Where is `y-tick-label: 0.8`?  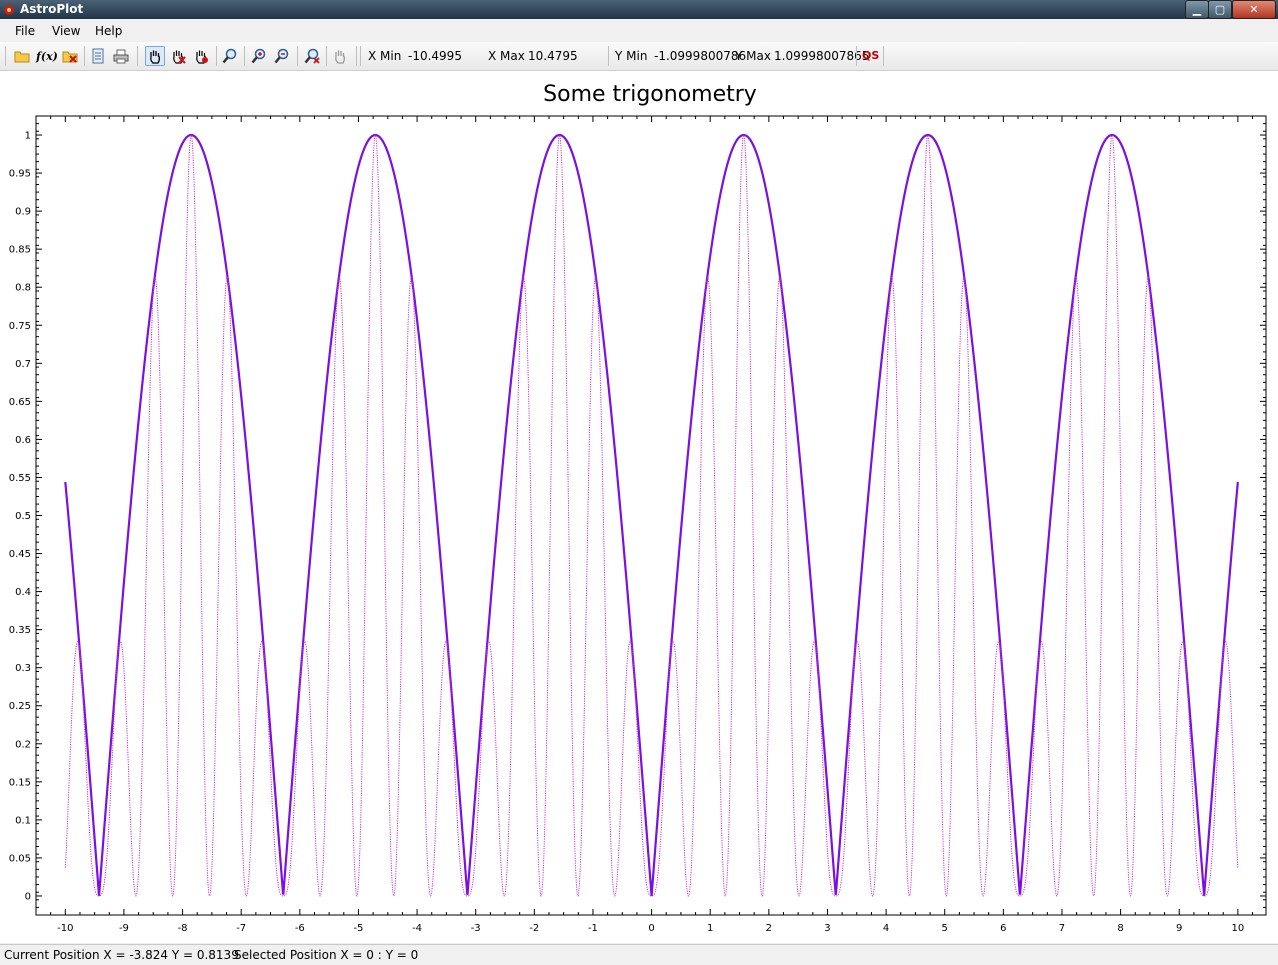
y-tick-label: 0.8 is located at coordinates (23, 288).